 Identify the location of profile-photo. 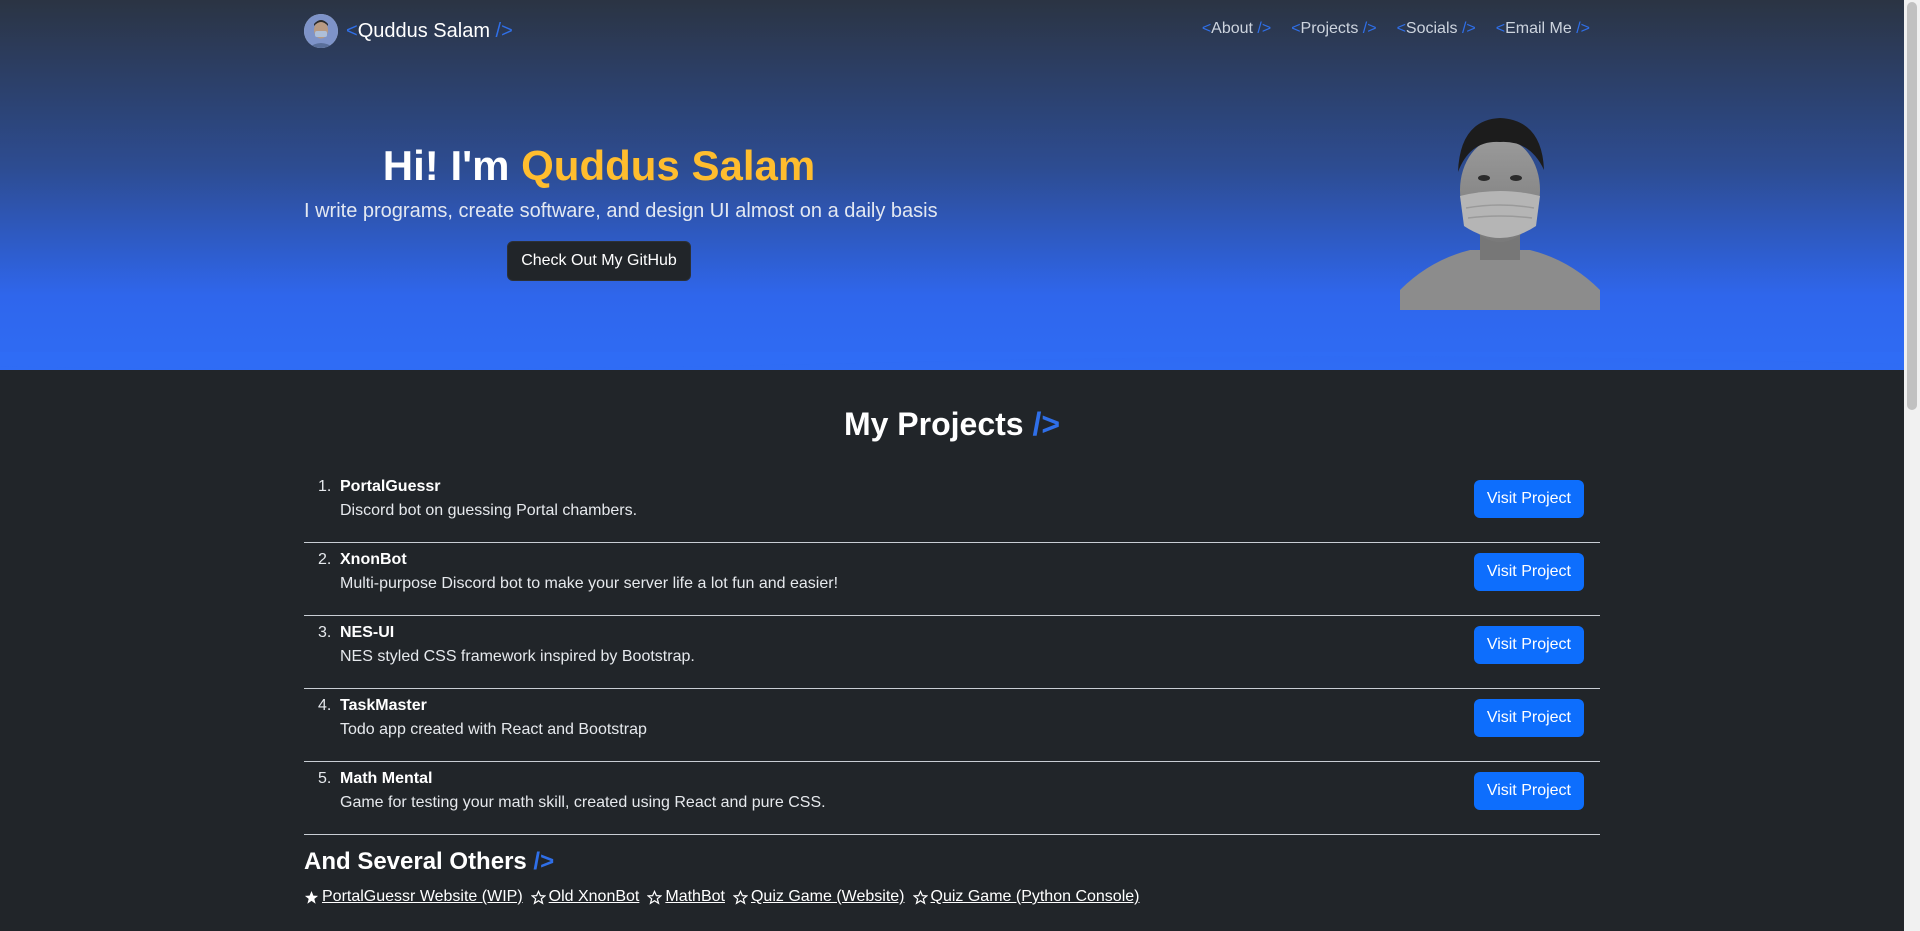
(1500, 214).